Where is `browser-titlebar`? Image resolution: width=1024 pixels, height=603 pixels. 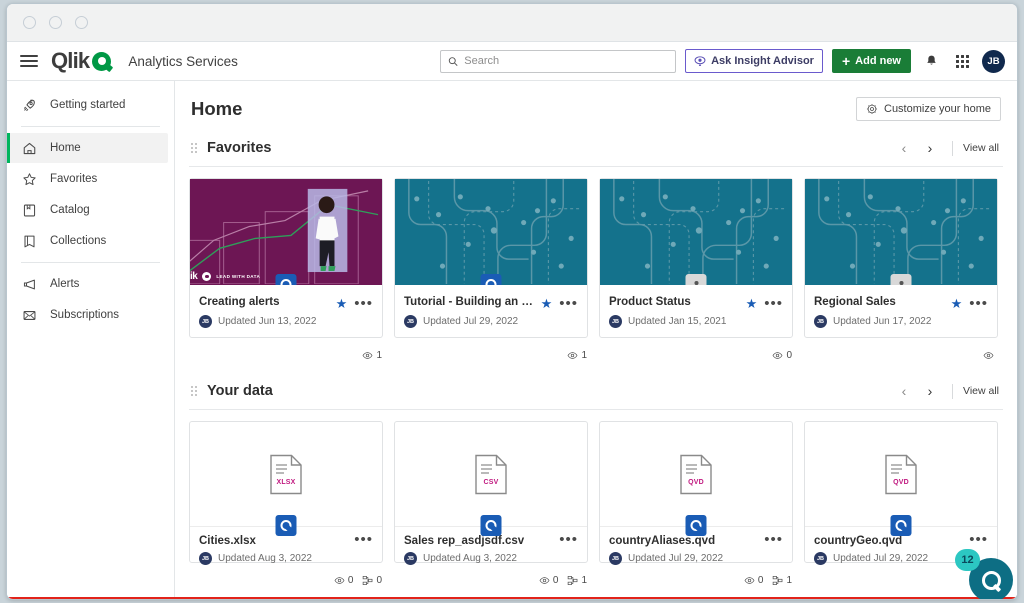
browser-titlebar is located at coordinates (512, 23).